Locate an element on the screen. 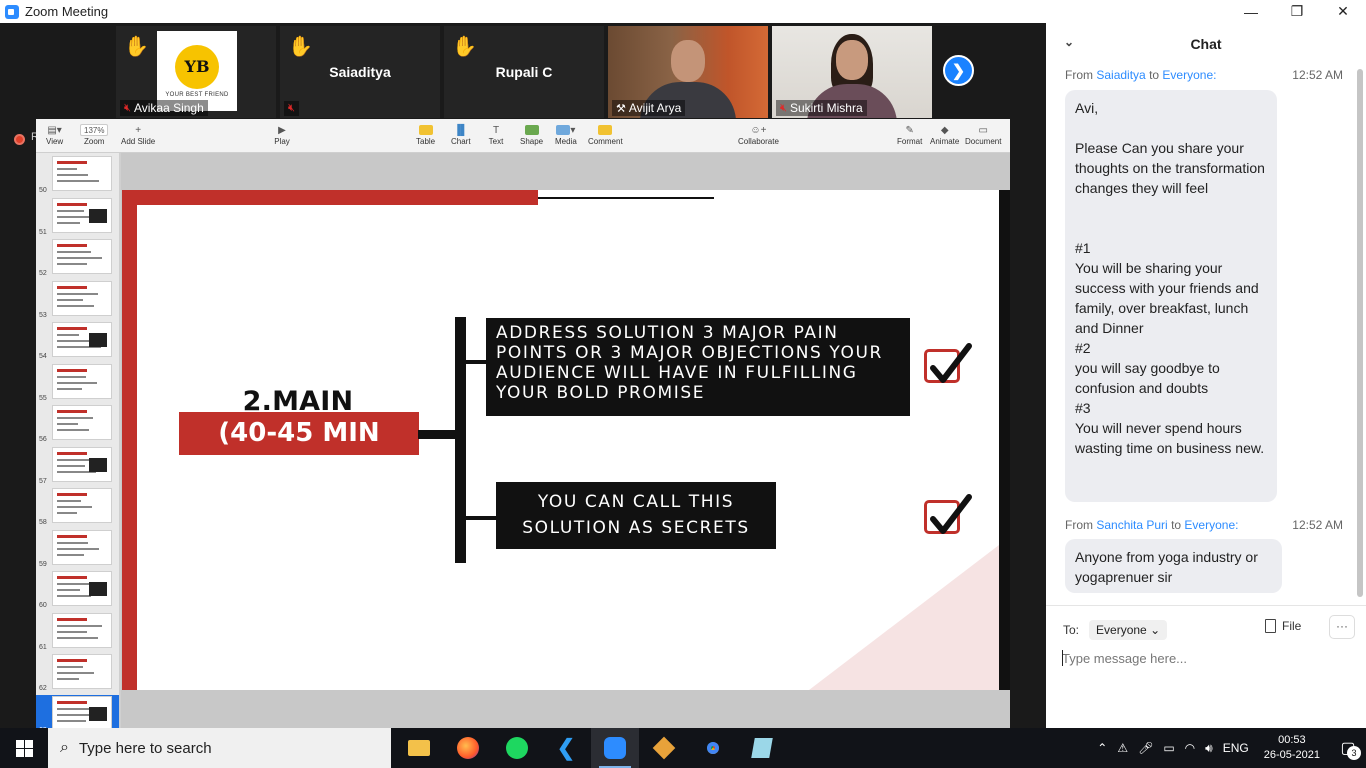  git-icon is located at coordinates (664, 748).